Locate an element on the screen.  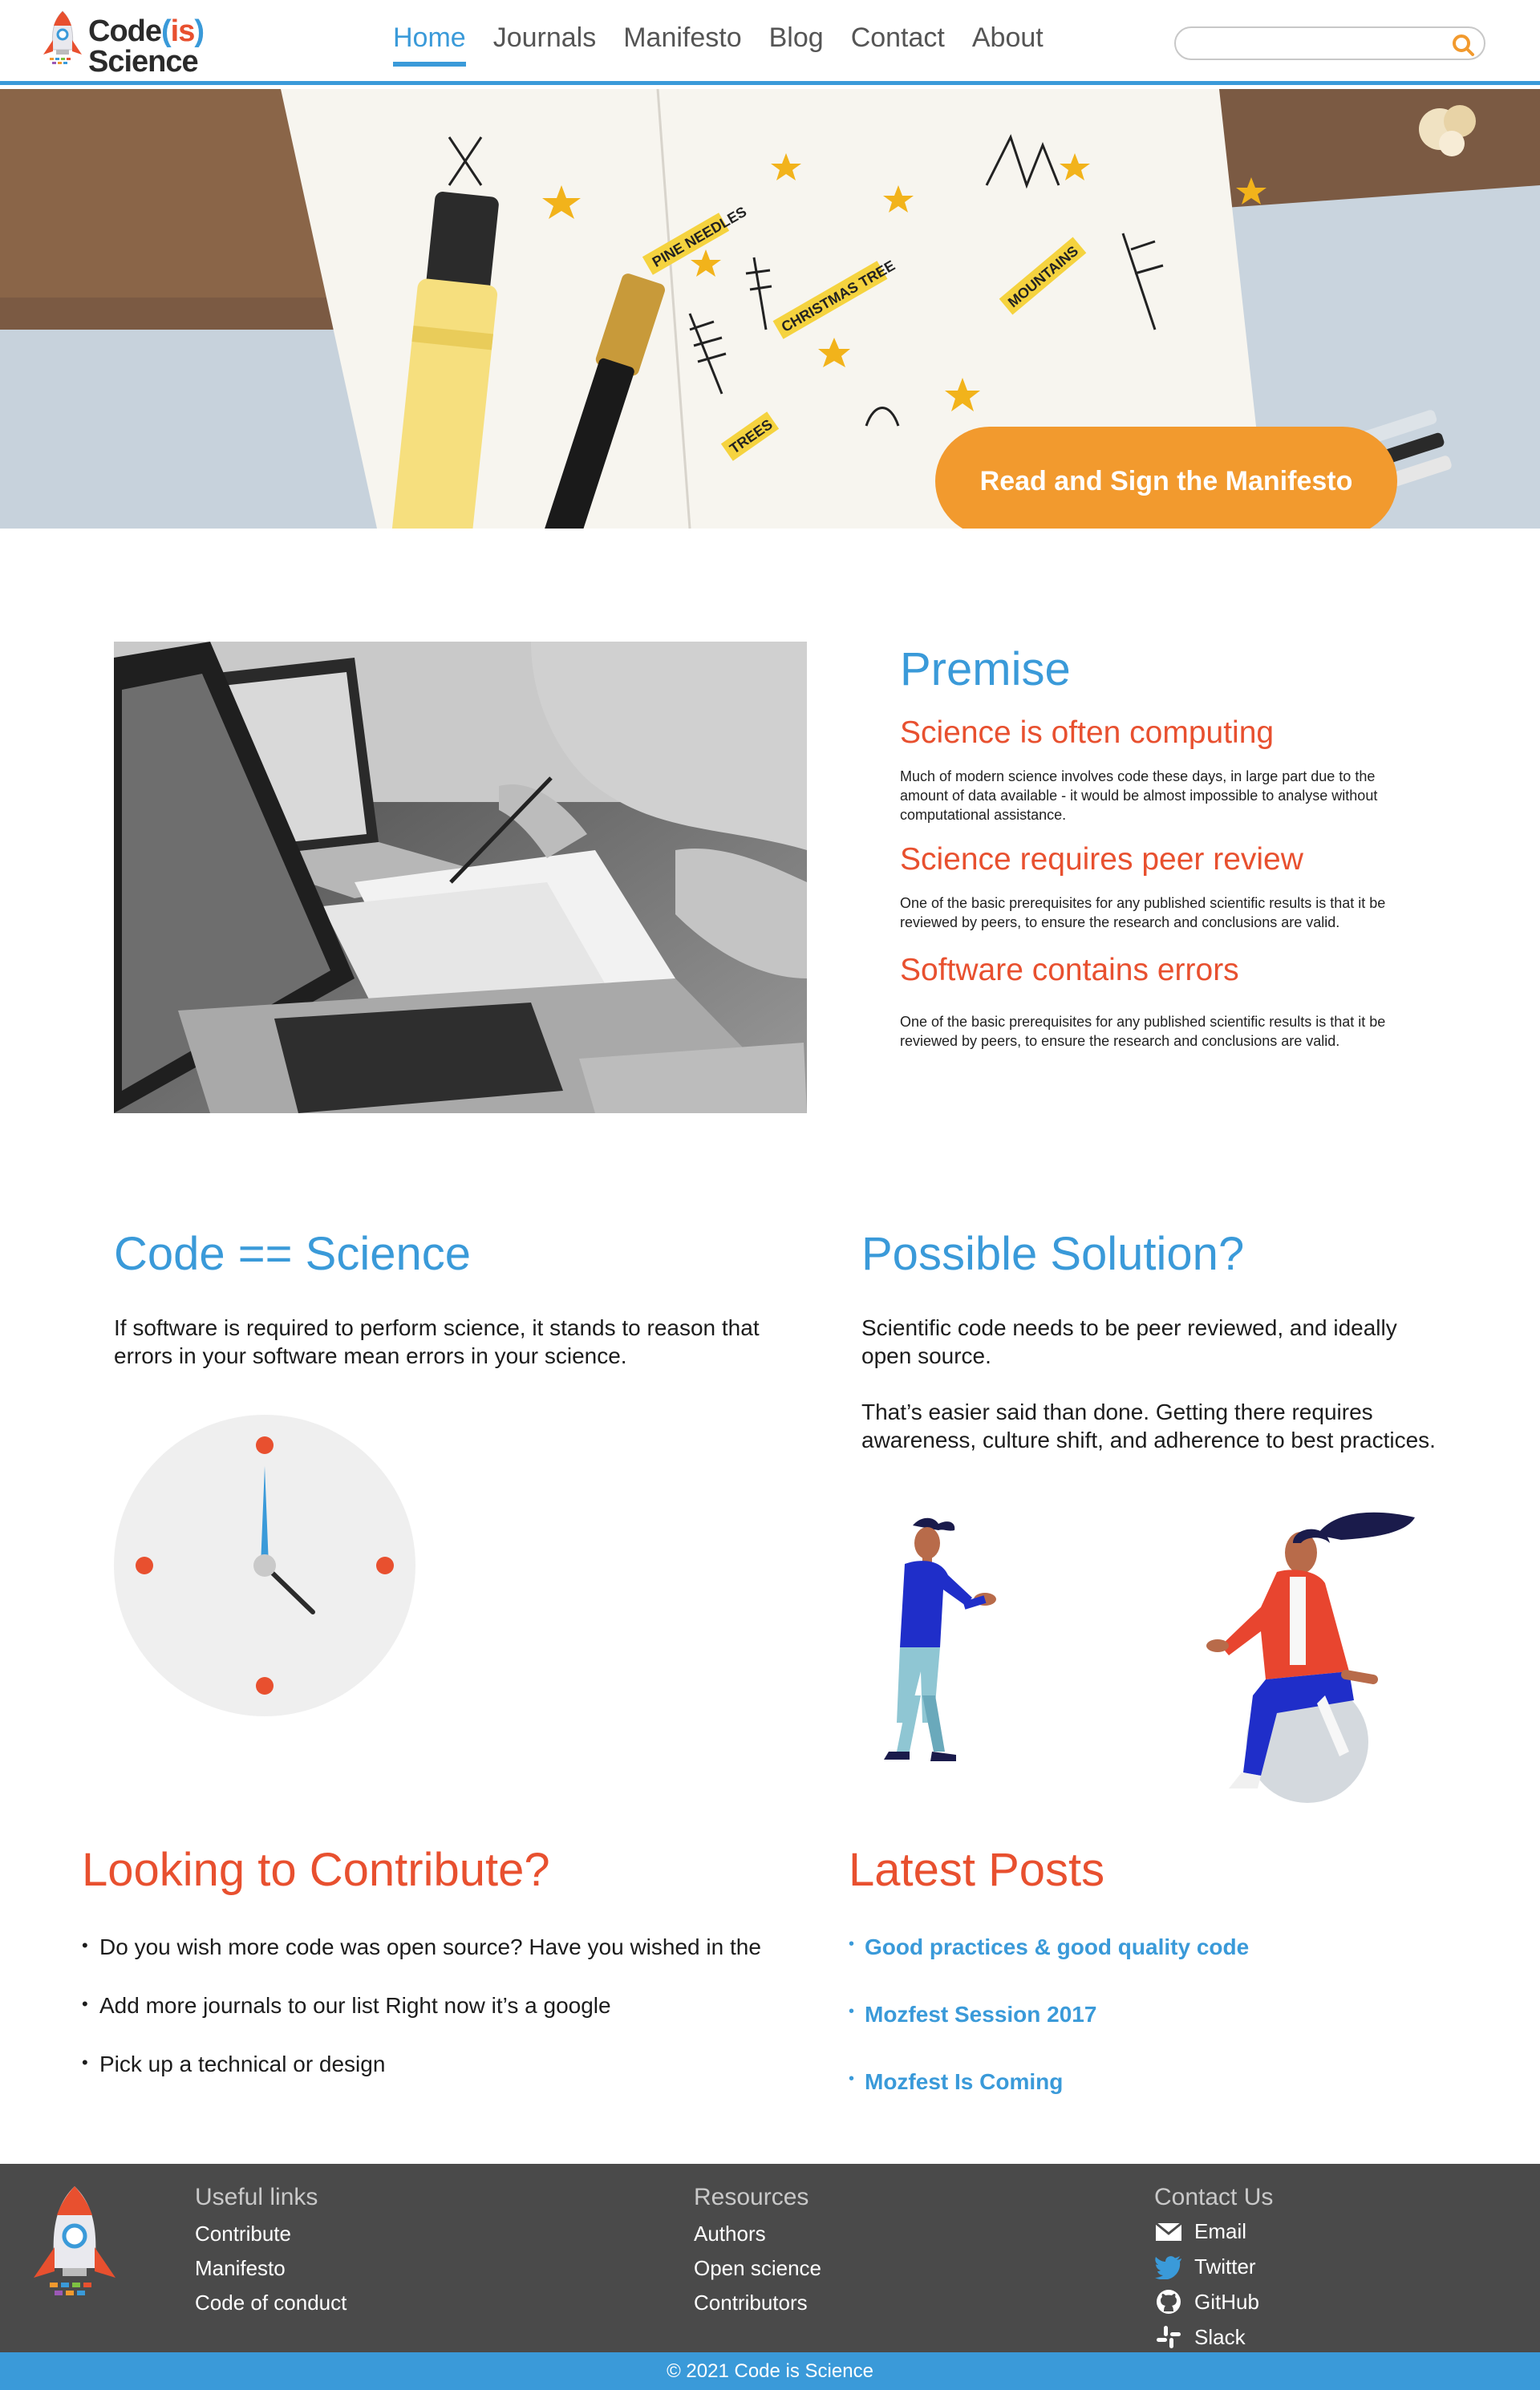
footer-resources-title: Resources is located at coordinates (751, 2197).